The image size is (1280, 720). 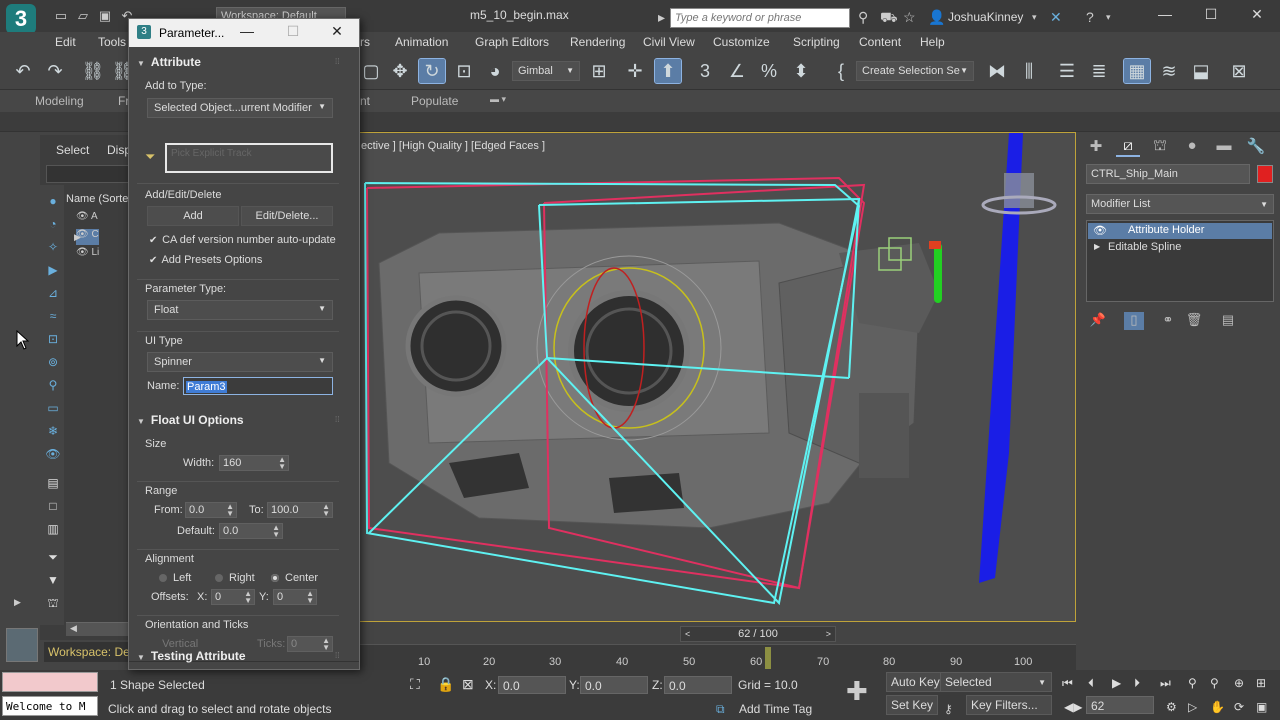 What do you see at coordinates (17, 602) in the screenshot?
I see `explorer-expand-icon: ▶` at bounding box center [17, 602].